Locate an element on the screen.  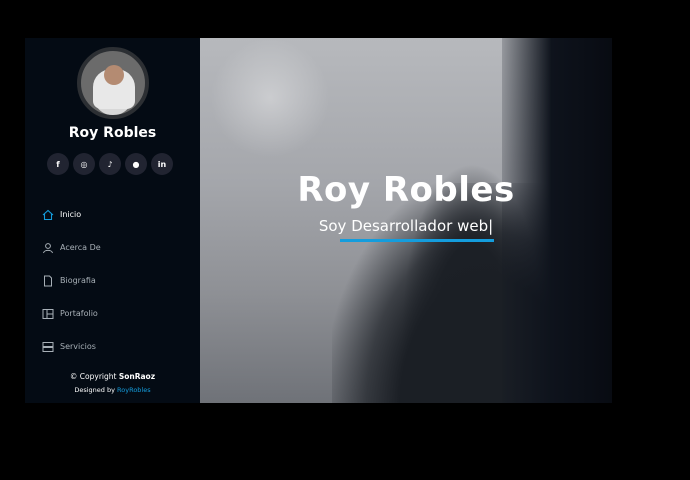
copyright: © Copyright SonRaoz is located at coordinates (112, 376).